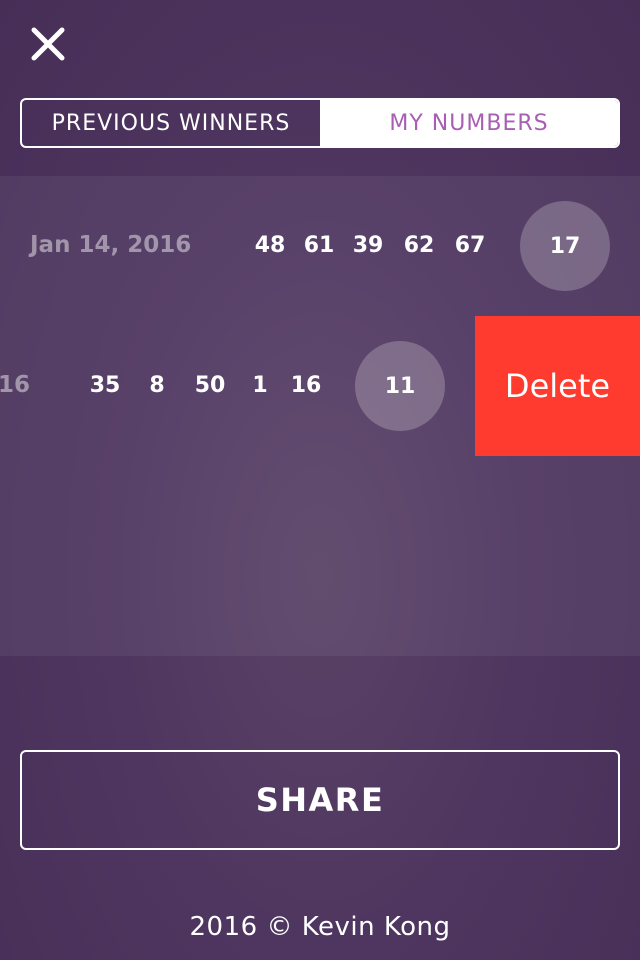 The height and width of the screenshot is (960, 640). Describe the element at coordinates (210, 385) in the screenshot. I see `ball-number: 50` at that location.